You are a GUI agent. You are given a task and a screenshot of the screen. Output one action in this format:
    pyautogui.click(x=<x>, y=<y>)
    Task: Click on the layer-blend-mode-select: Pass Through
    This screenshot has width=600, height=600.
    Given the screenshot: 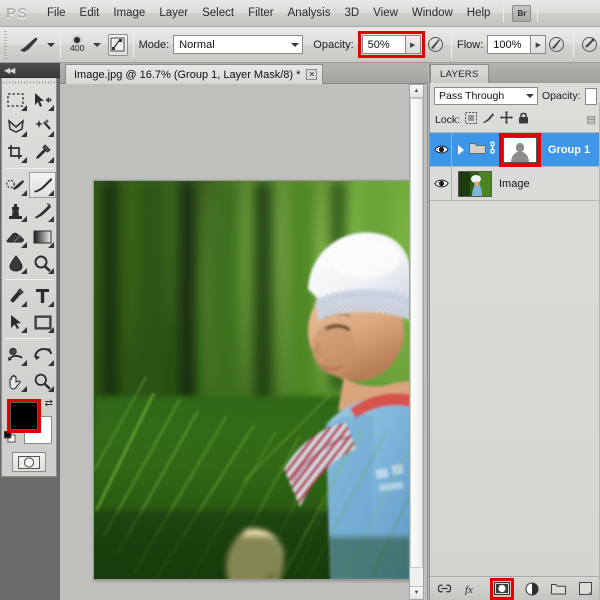 What is the action you would take?
    pyautogui.click(x=486, y=96)
    